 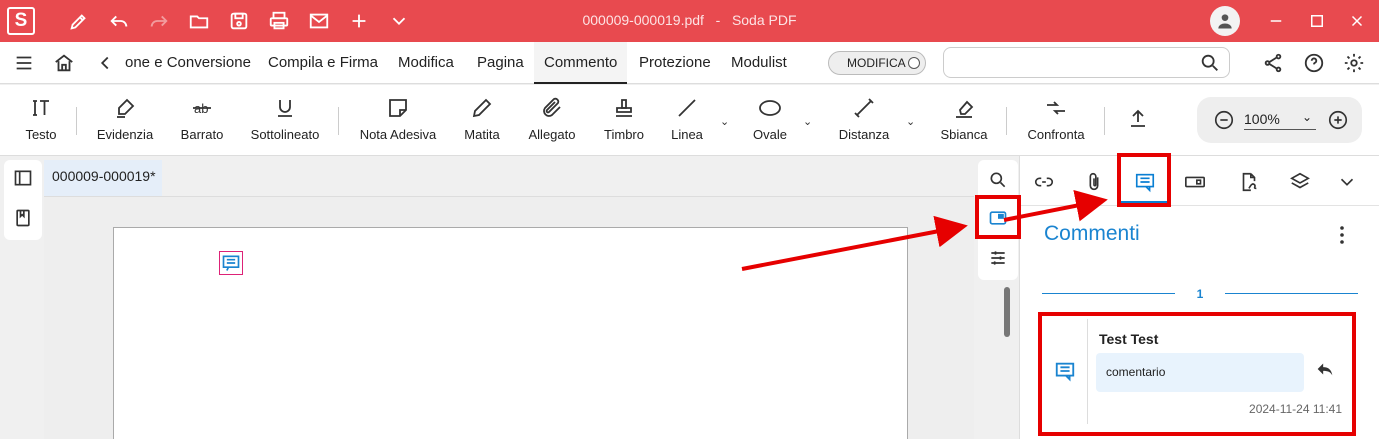 I want to click on save-icon, so click(x=239, y=21).